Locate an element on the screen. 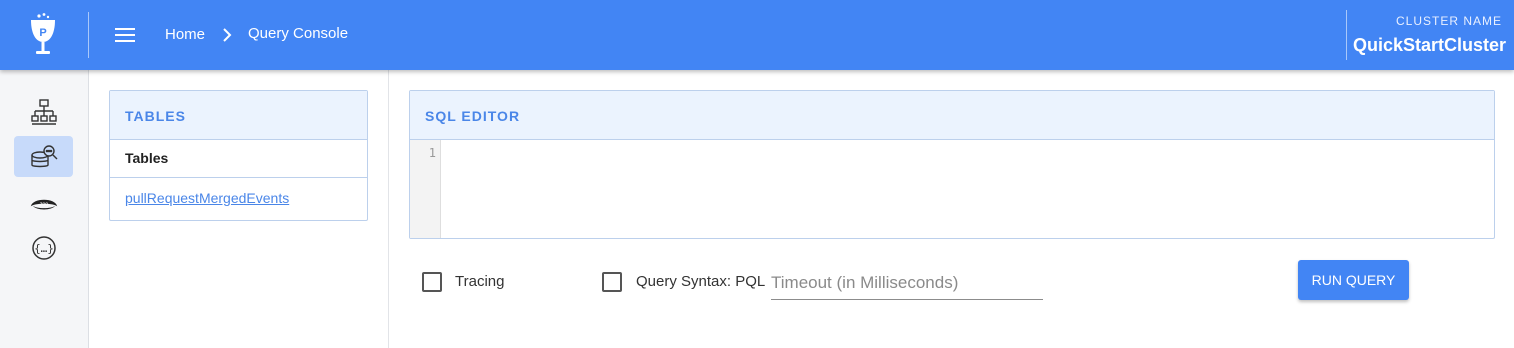 This screenshot has width=1514, height=348. nav-zookeeper: zoo is located at coordinates (43, 201).